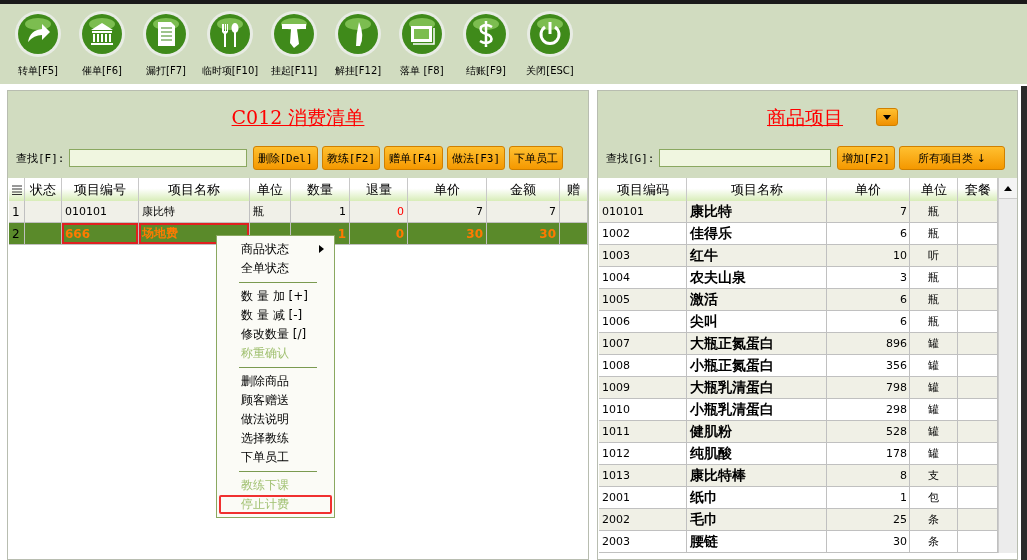  Describe the element at coordinates (320, 189) in the screenshot. I see `column-header: 数量` at that location.